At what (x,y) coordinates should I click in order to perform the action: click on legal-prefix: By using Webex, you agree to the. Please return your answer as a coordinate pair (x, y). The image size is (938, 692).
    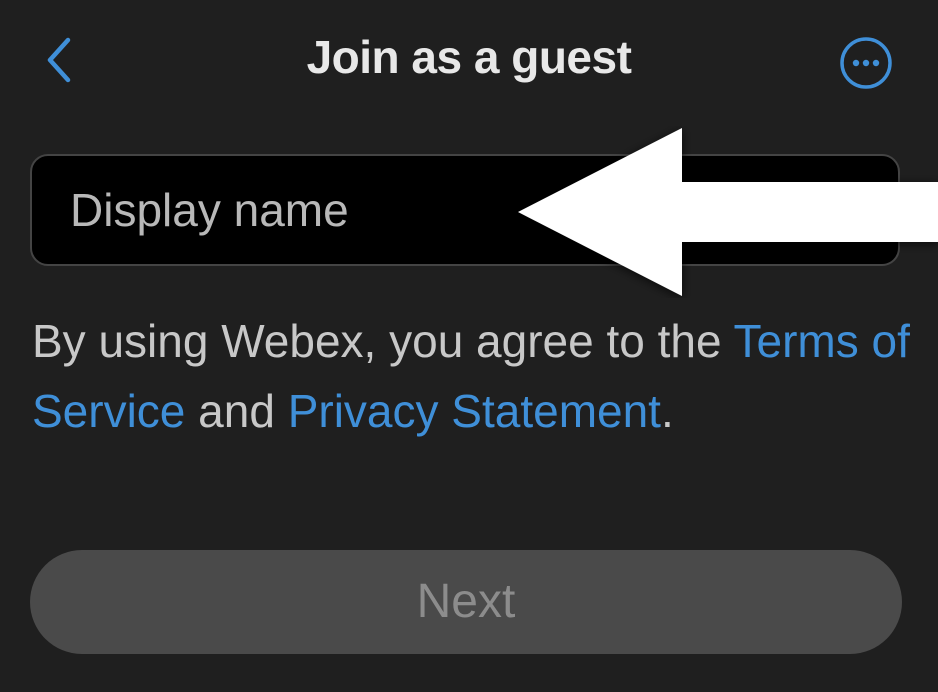
    Looking at the image, I should click on (383, 341).